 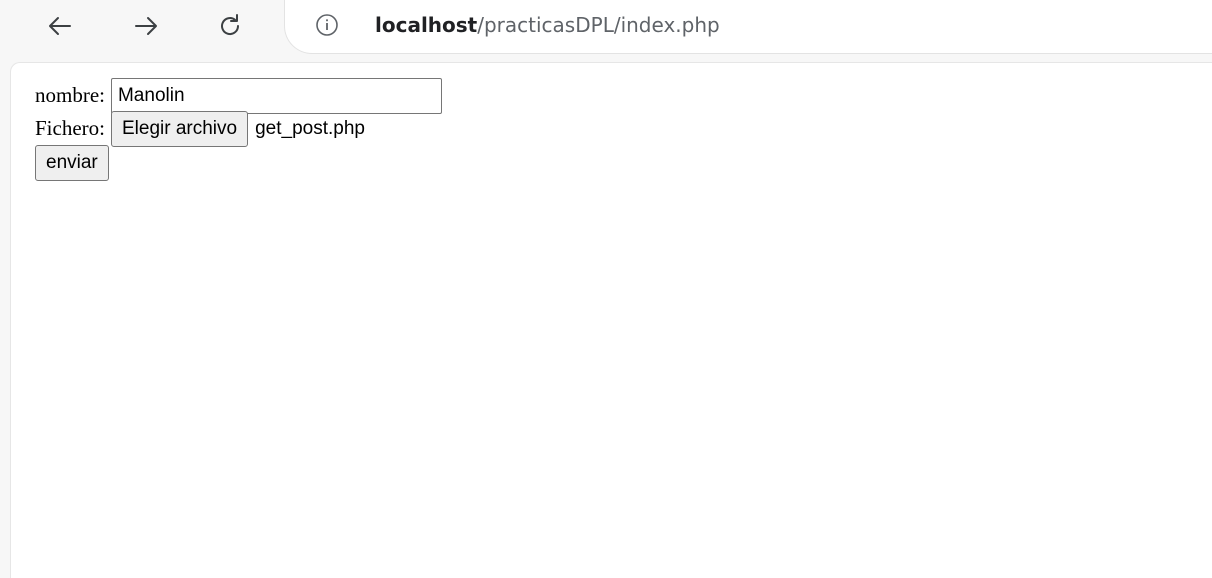 What do you see at coordinates (70, 128) in the screenshot?
I see `file-label: Fichero:` at bounding box center [70, 128].